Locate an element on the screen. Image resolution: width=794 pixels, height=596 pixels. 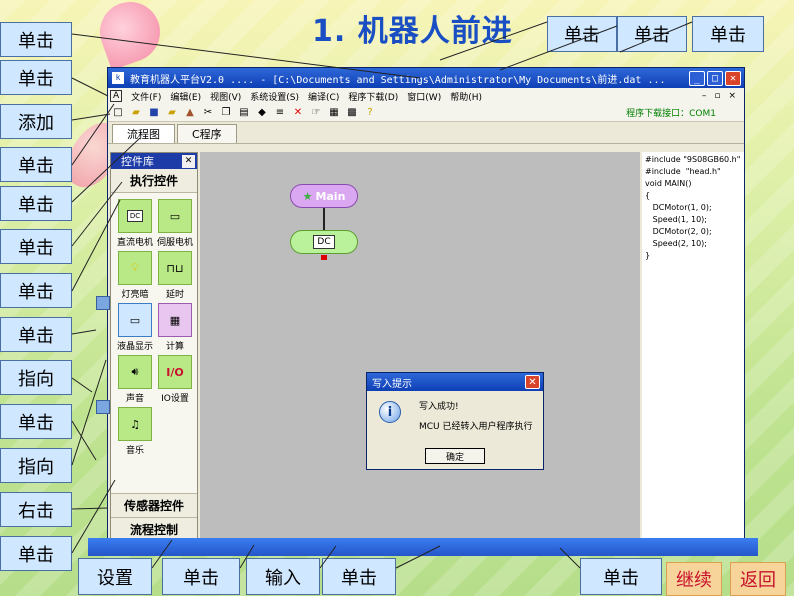
back-button: 返回 is located at coordinates (758, 579).